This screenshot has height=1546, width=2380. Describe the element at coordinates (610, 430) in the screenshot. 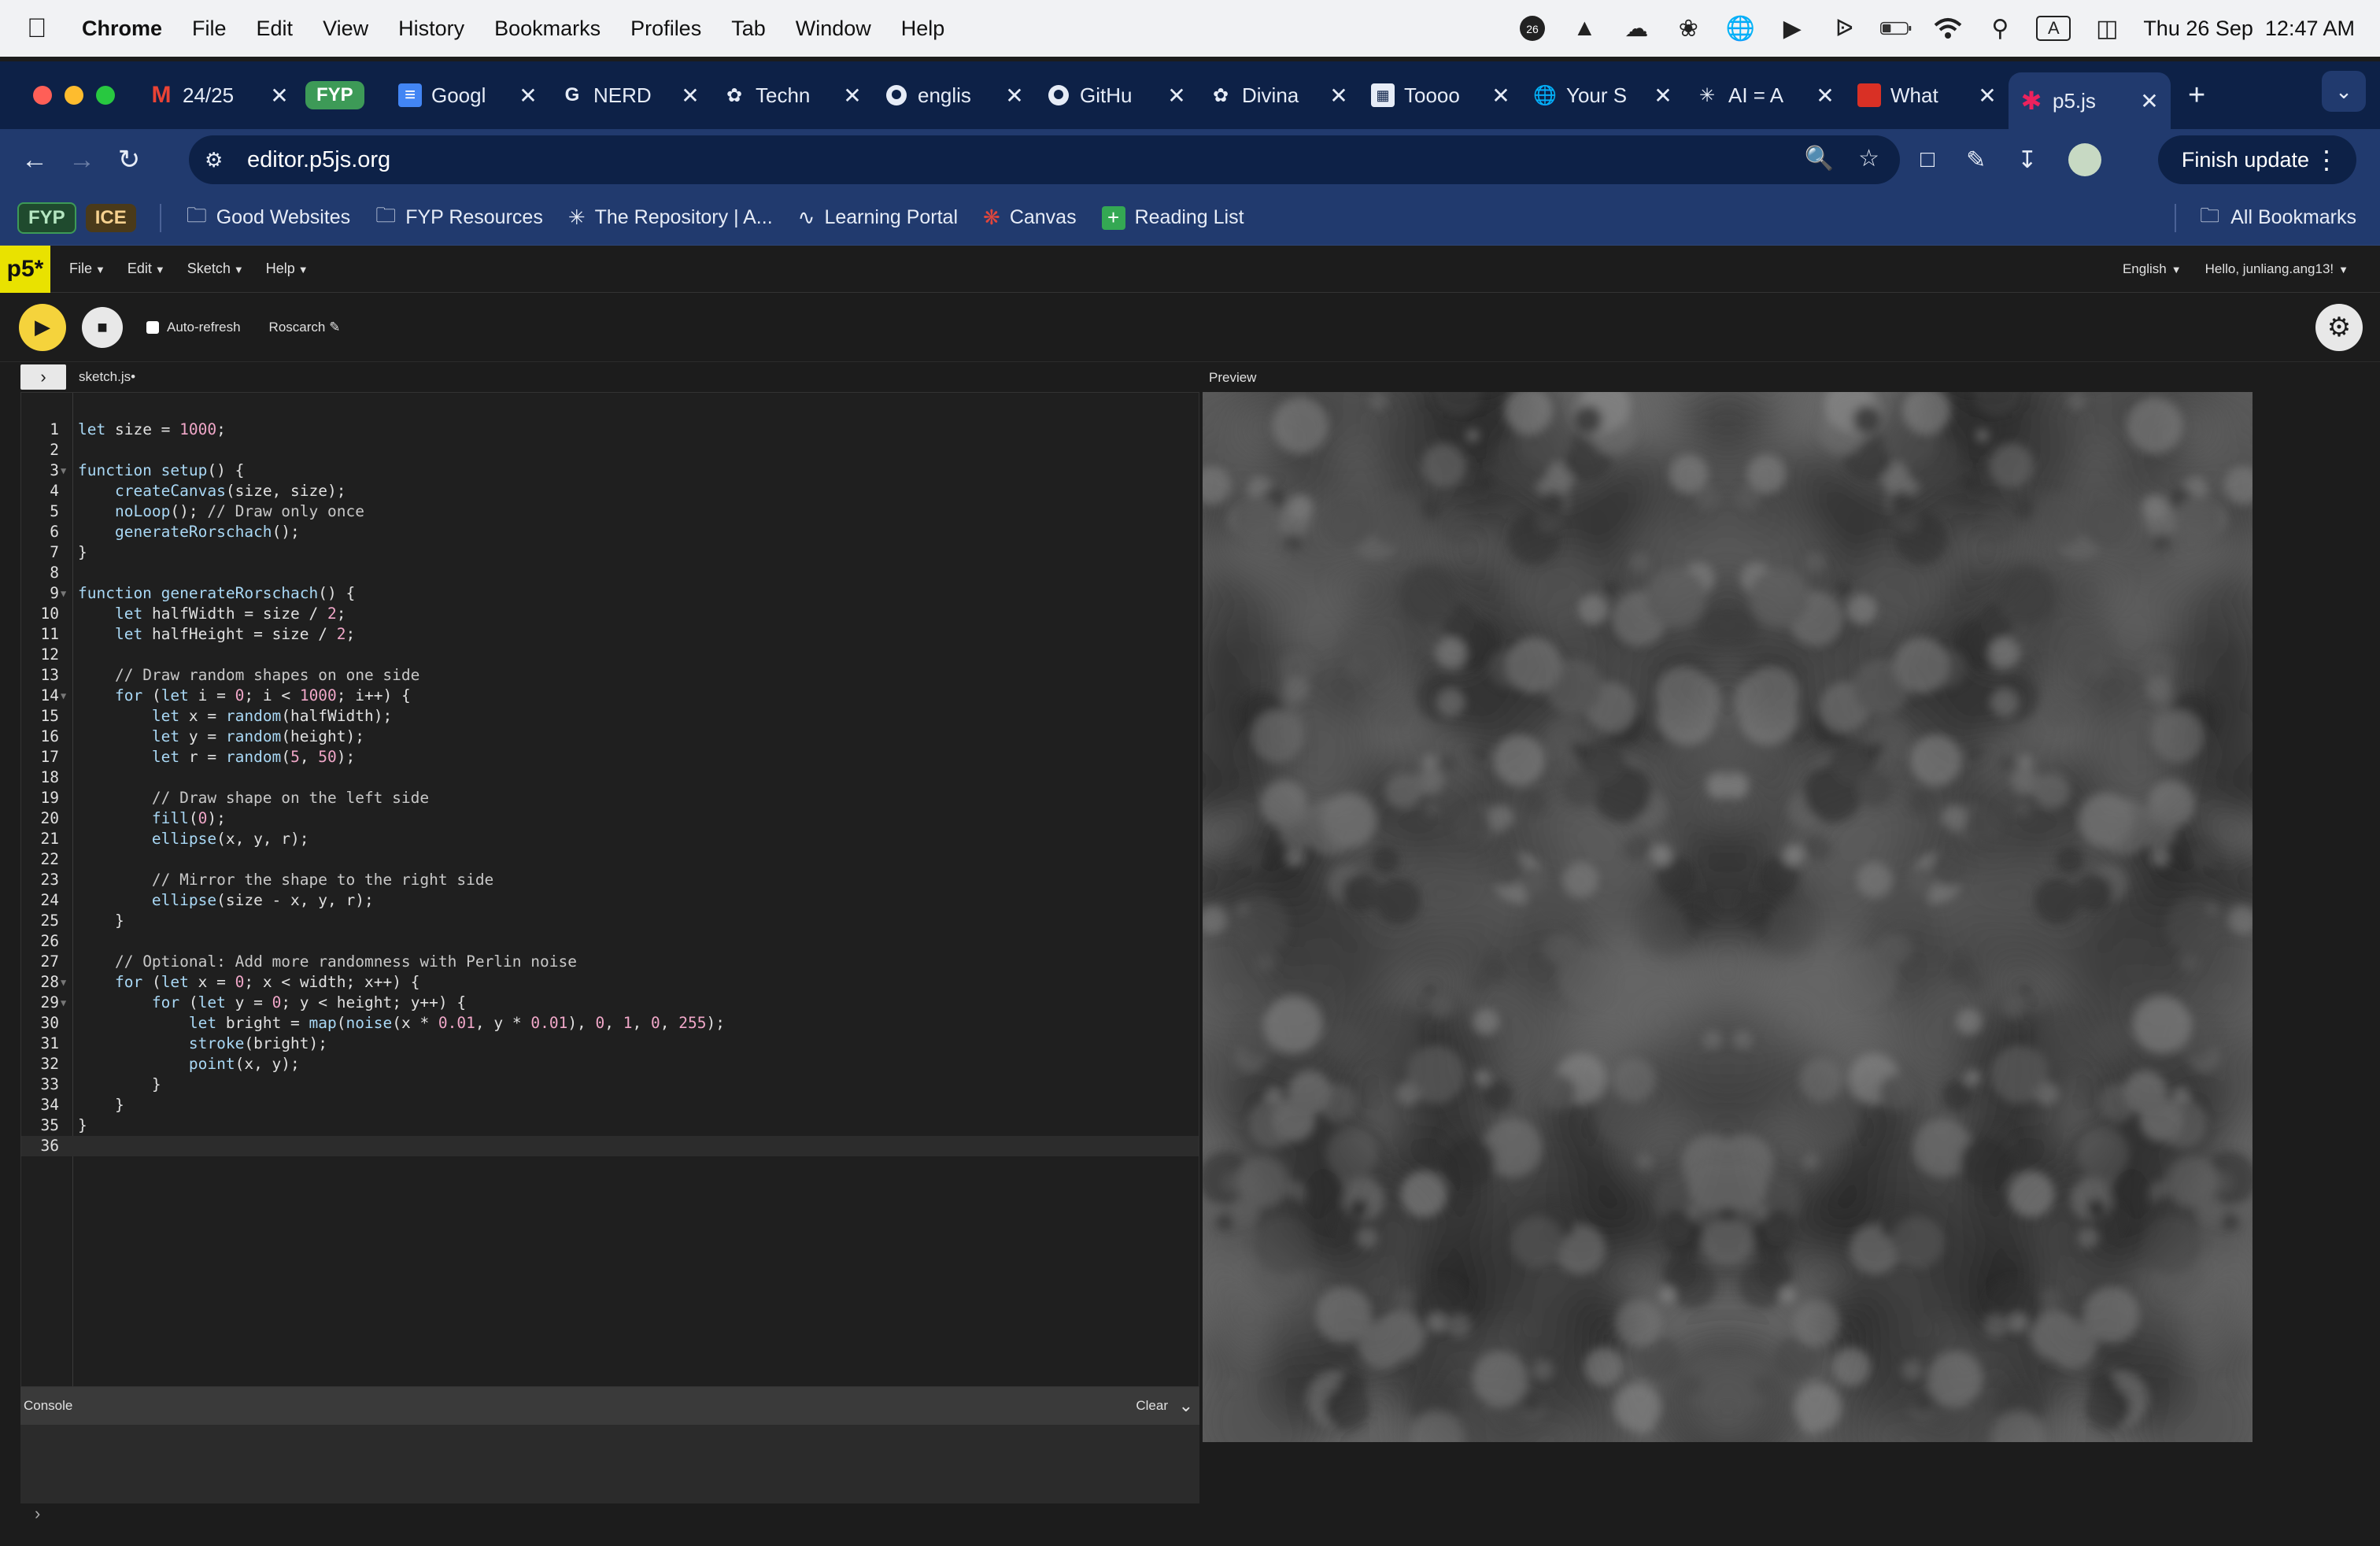

I see `code-line: 1 let size = 1000;` at that location.